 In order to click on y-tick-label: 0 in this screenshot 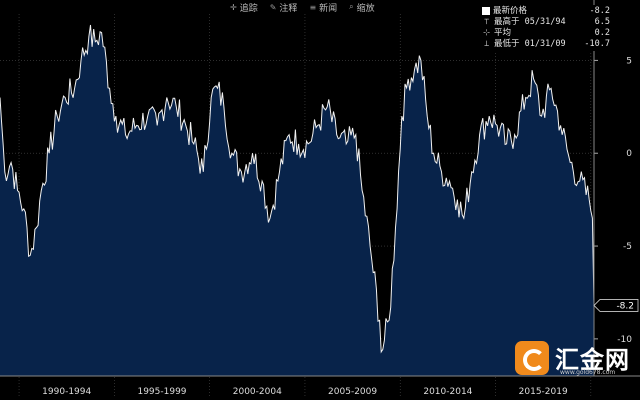, I will do `click(629, 154)`.